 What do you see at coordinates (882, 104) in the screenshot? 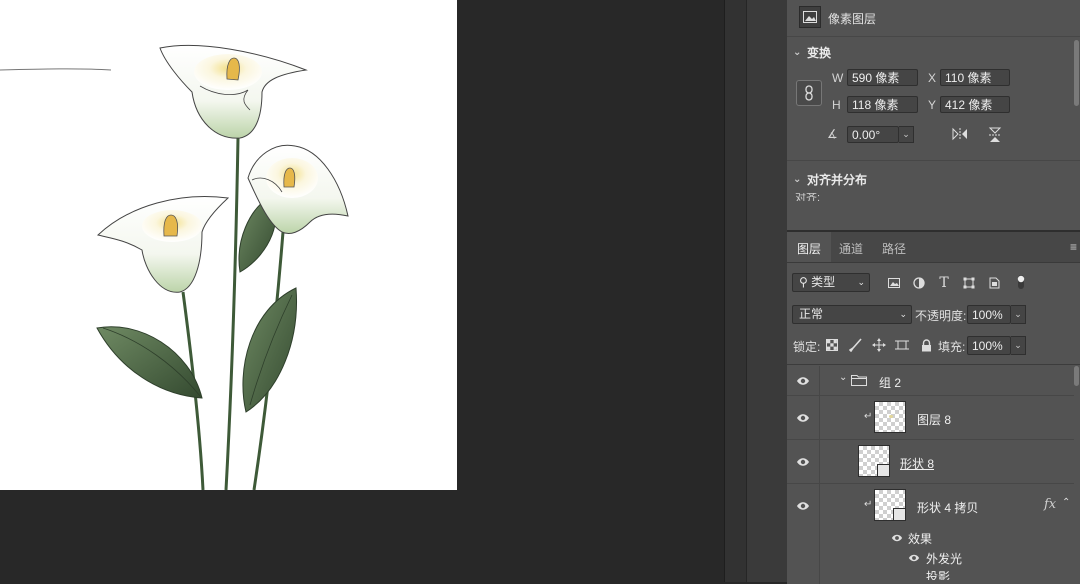
I see `height-field: 118 像素` at bounding box center [882, 104].